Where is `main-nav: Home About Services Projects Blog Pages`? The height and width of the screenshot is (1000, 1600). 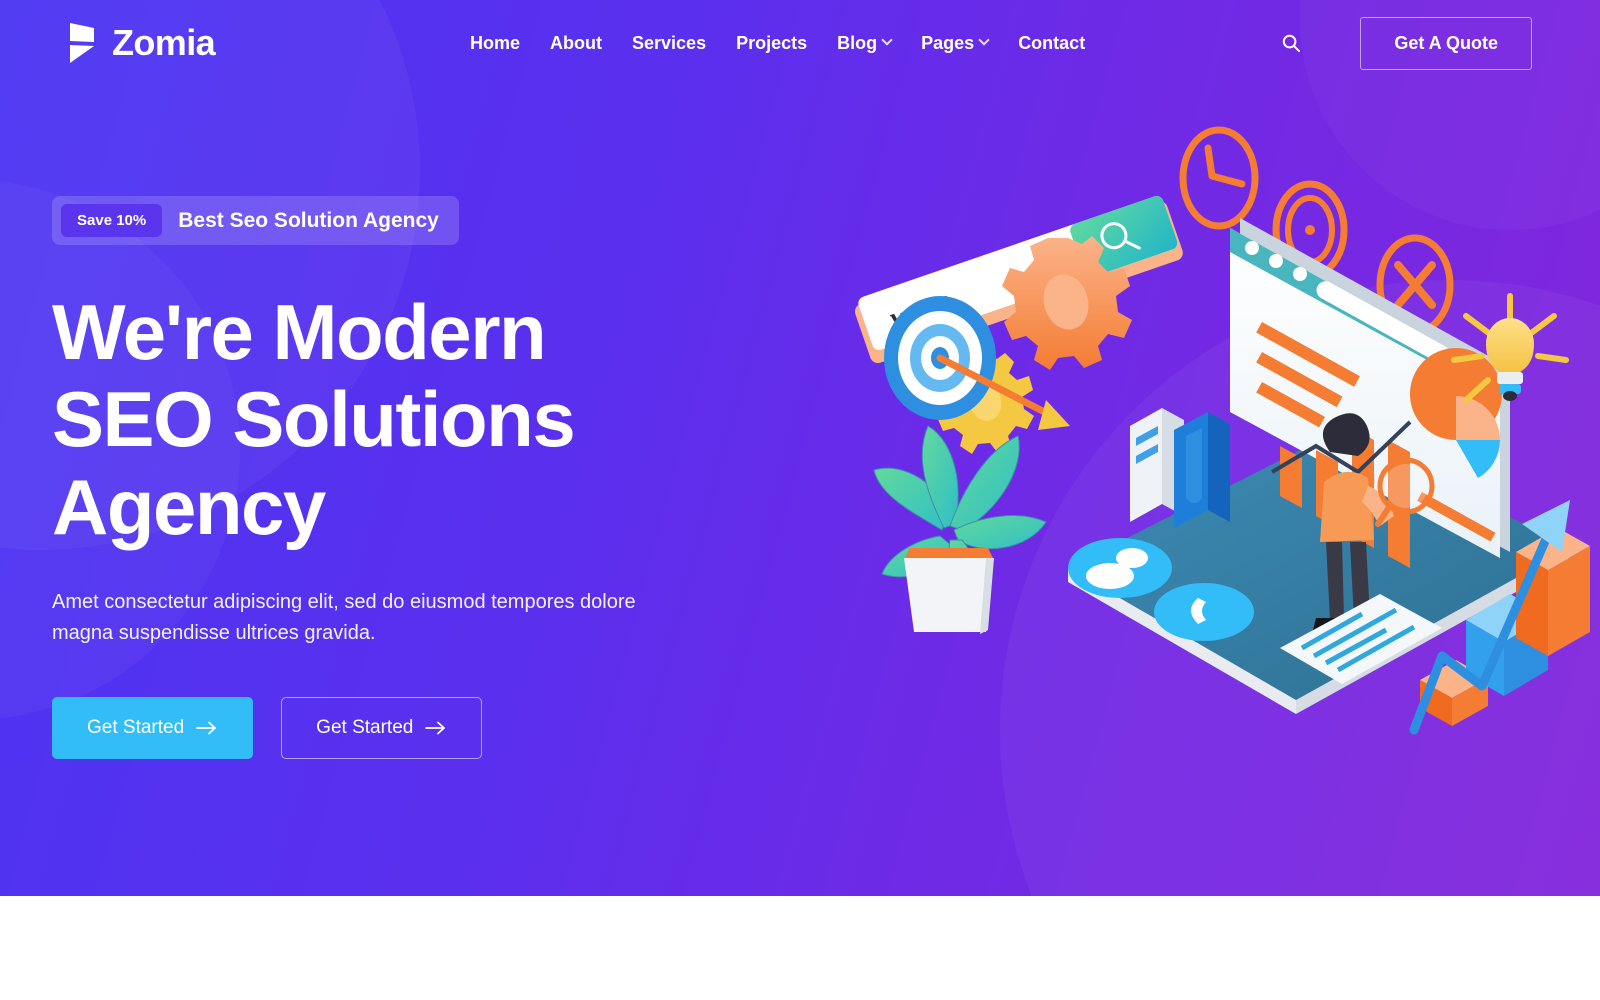
main-nav: Home About Services Projects Blog Pages is located at coordinates (777, 43).